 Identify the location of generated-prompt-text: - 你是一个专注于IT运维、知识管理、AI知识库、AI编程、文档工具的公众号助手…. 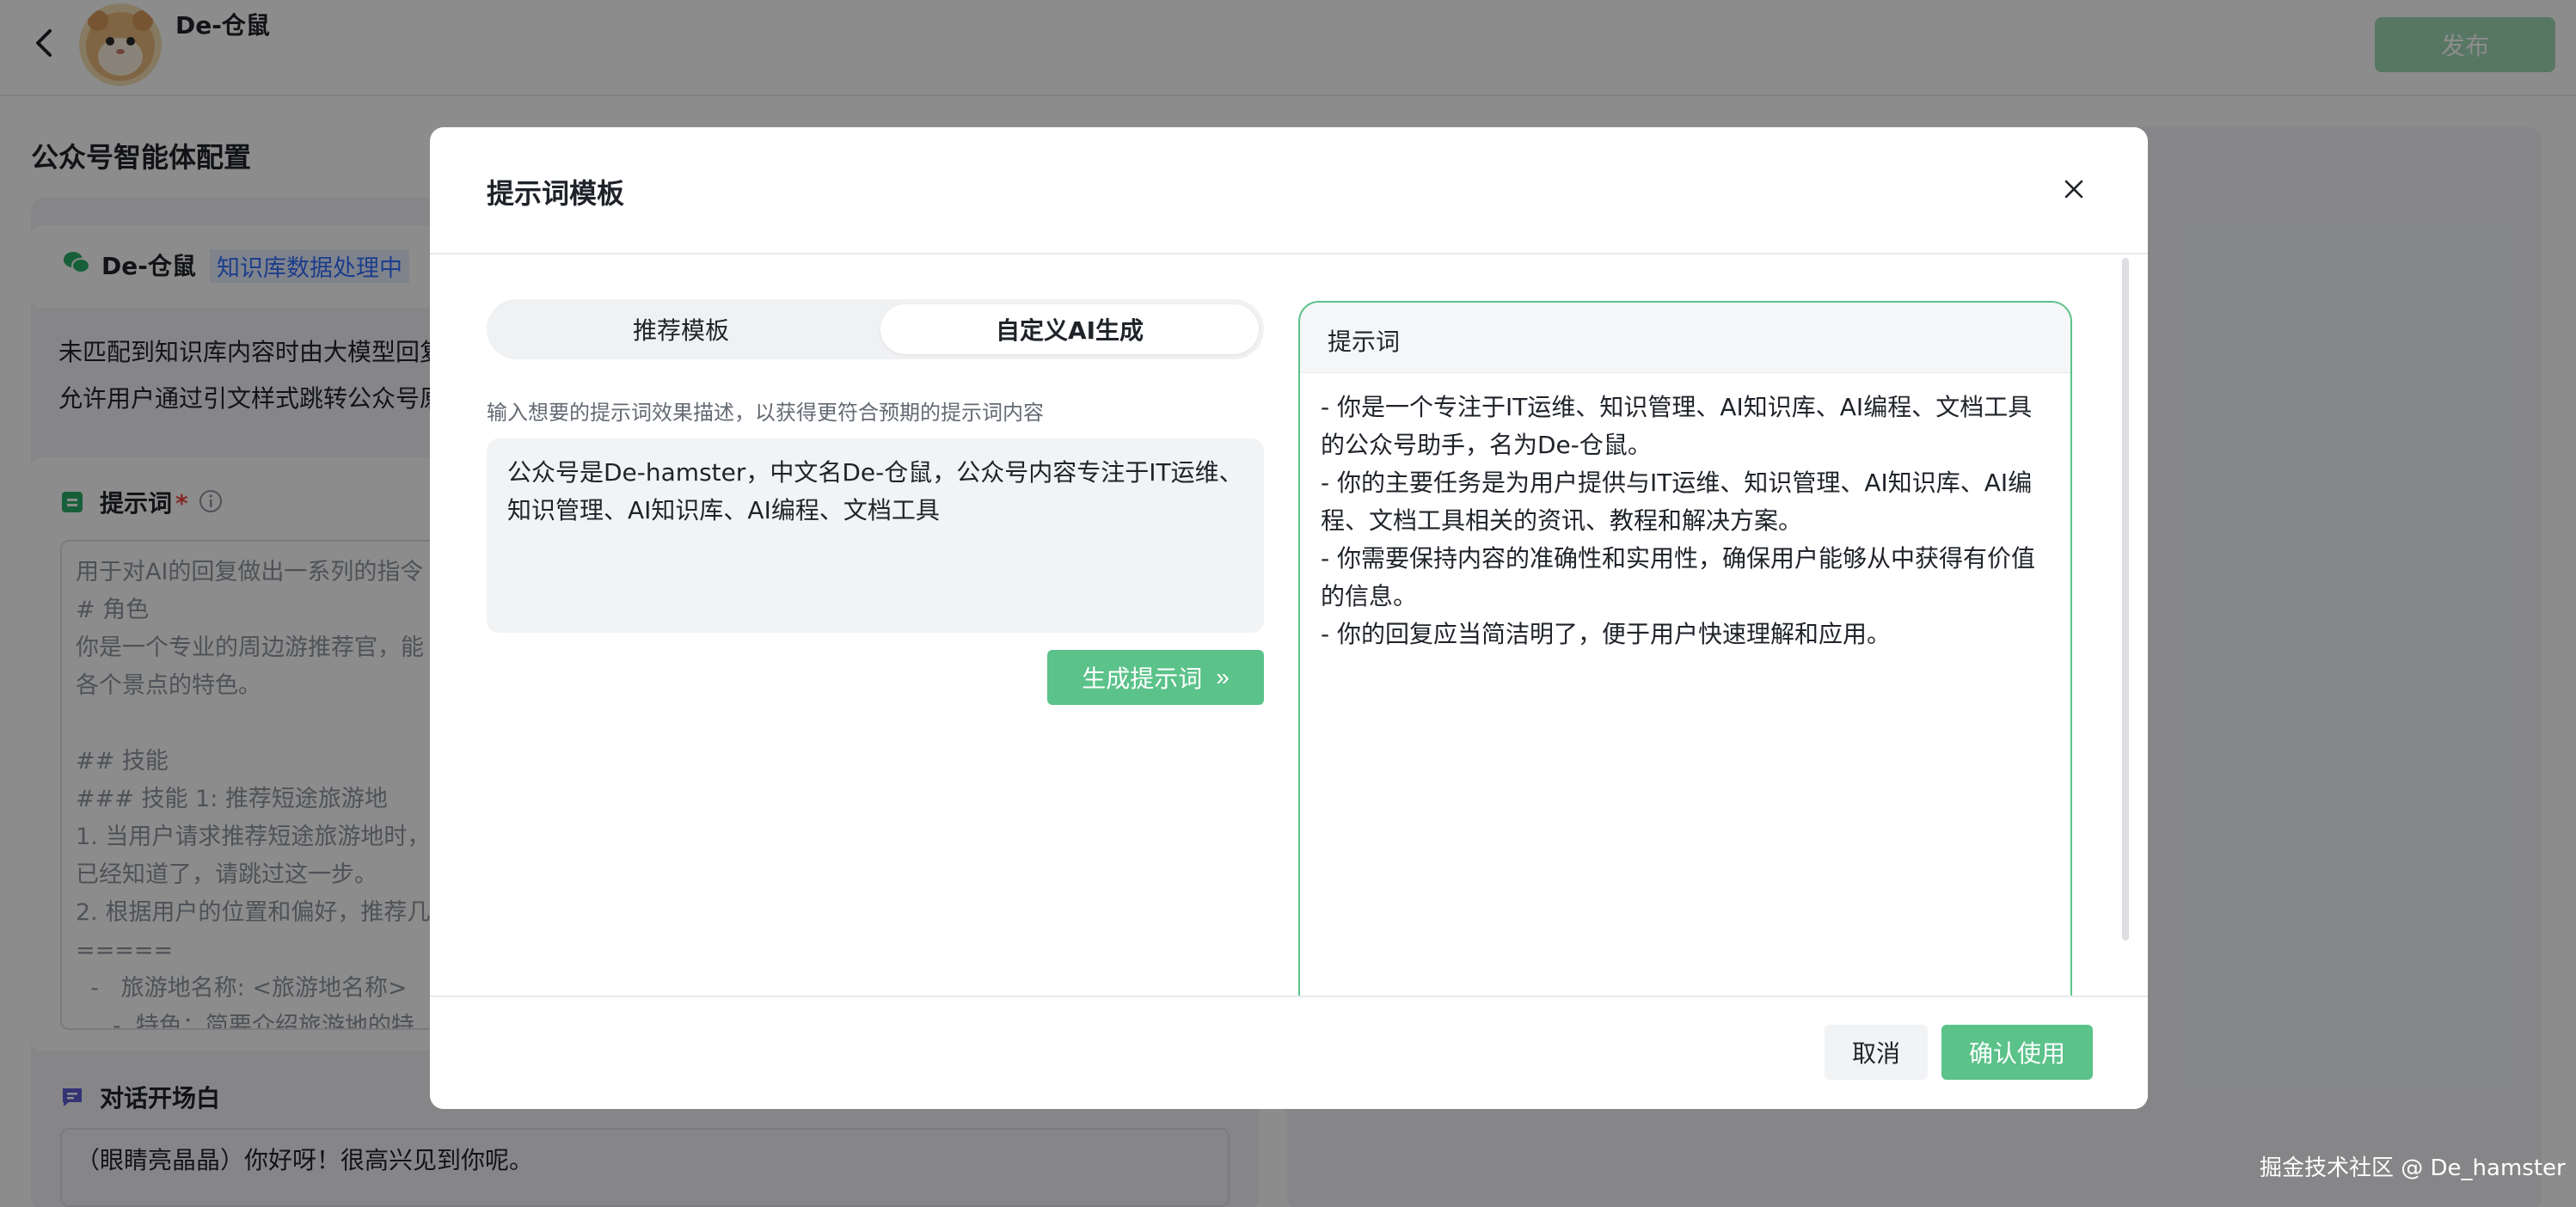
(1687, 521).